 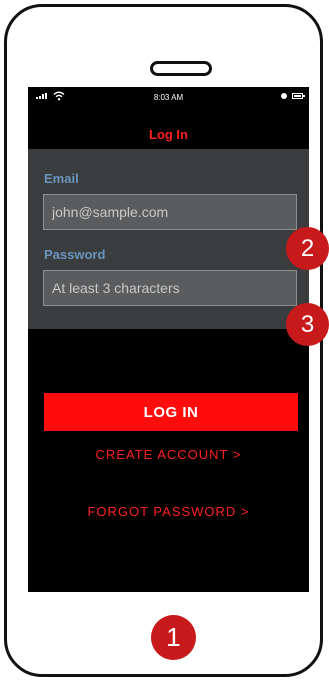 What do you see at coordinates (168, 454) in the screenshot?
I see `create-account-link: CREATE ACCOUNT >` at bounding box center [168, 454].